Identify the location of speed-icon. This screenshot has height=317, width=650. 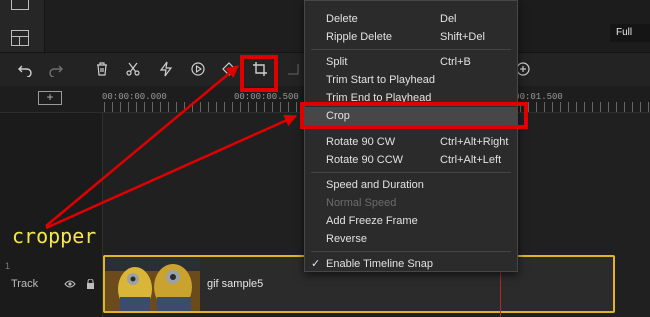
(198, 69).